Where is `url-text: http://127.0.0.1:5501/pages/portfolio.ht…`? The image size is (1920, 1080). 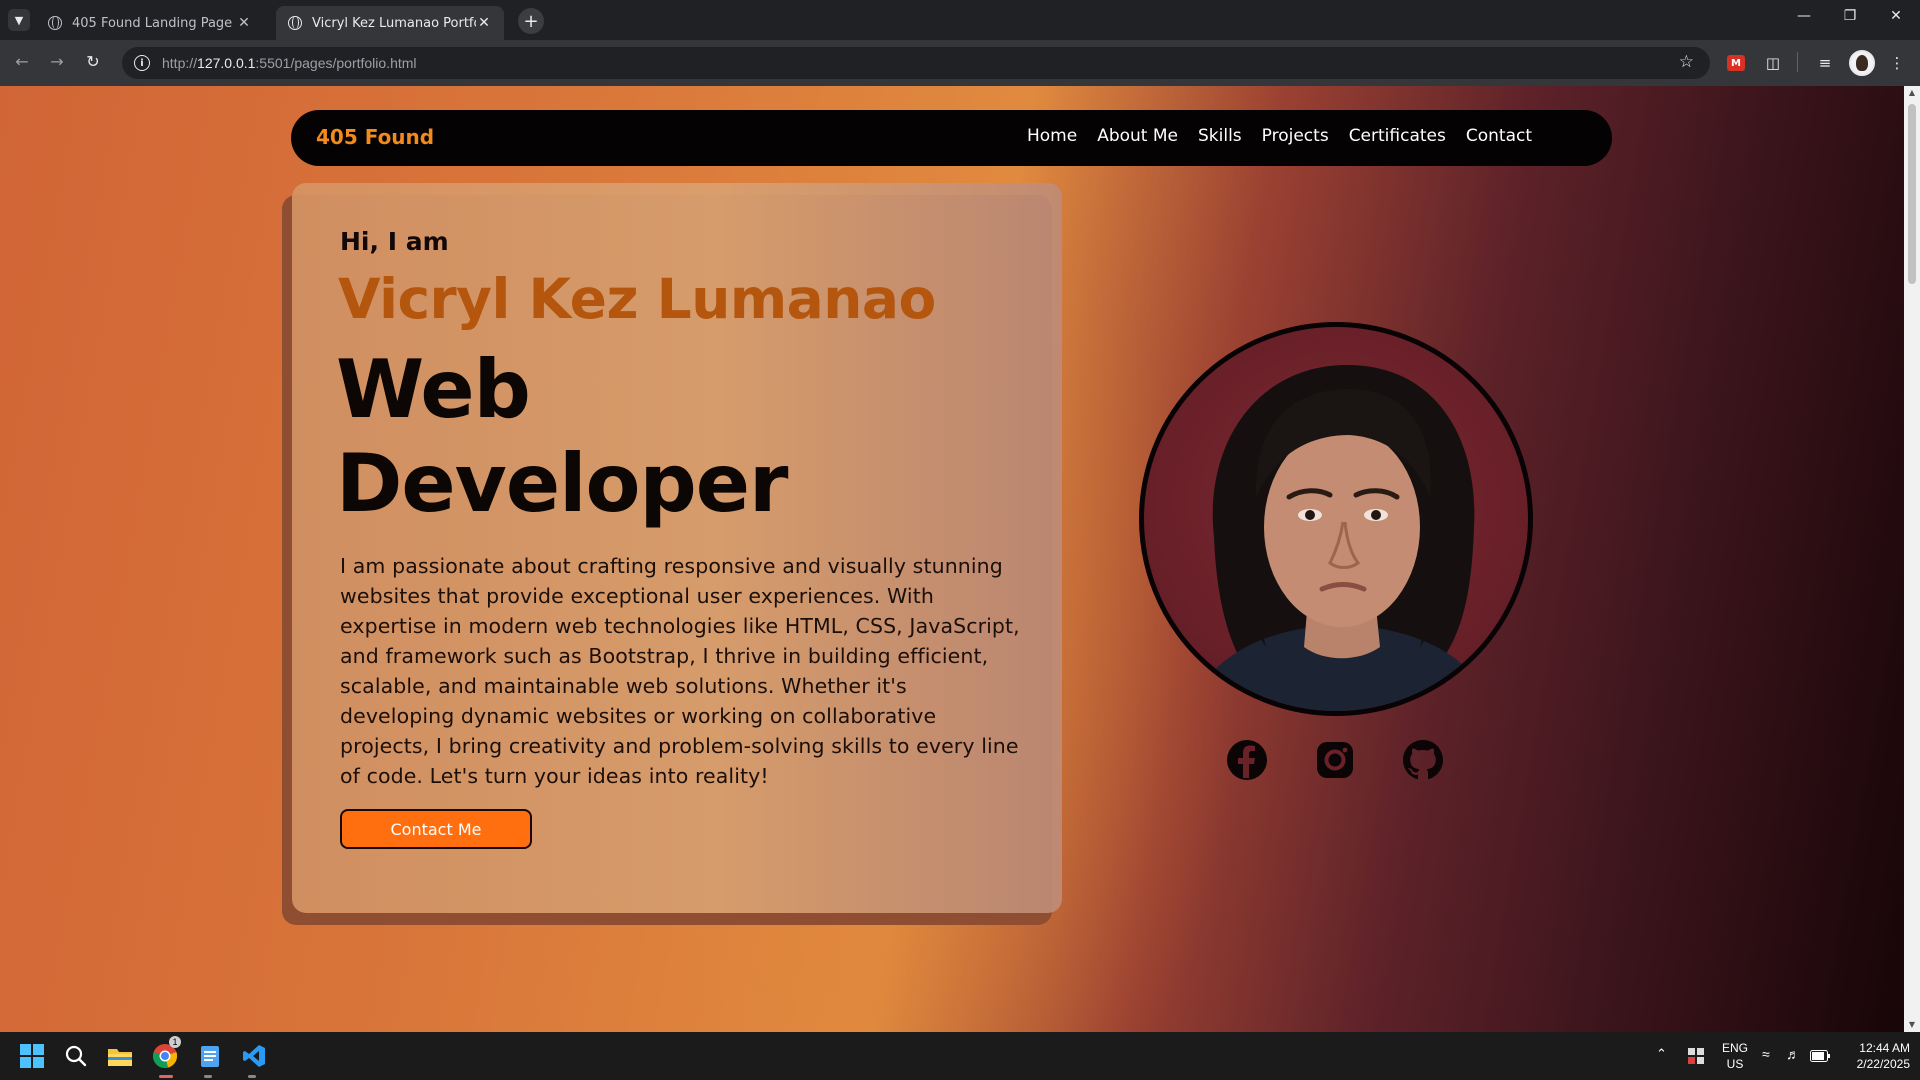
url-text: http://127.0.0.1:5501/pages/portfolio.ht… is located at coordinates (289, 63).